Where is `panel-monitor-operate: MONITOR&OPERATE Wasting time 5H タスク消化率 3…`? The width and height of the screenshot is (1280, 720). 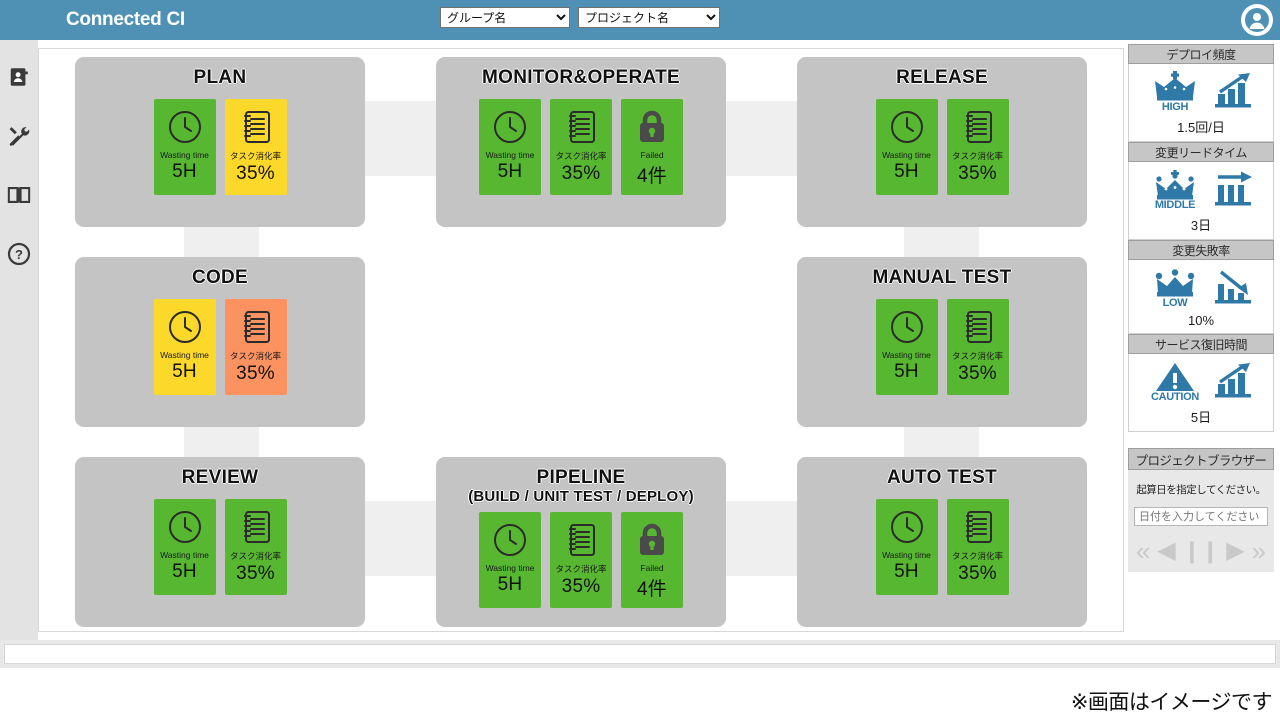
panel-monitor-operate: MONITOR&OPERATE Wasting time 5H タスク消化率 3… is located at coordinates (581, 142).